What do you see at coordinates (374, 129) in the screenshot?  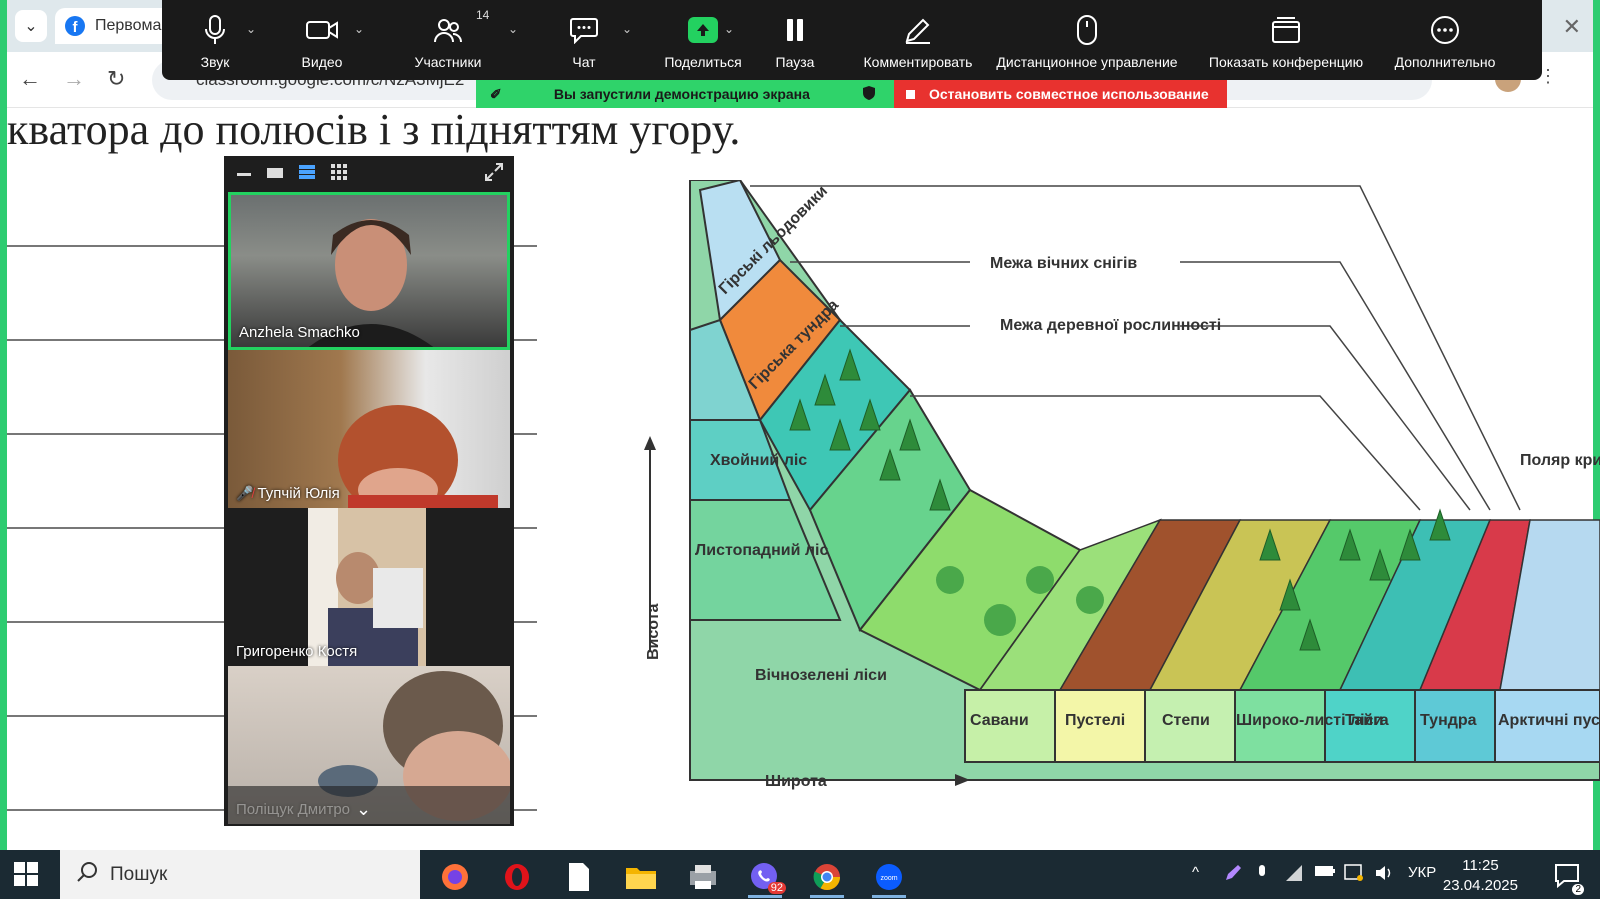 I see `document-heading: кватора до полюсів і з підняттям угору.` at bounding box center [374, 129].